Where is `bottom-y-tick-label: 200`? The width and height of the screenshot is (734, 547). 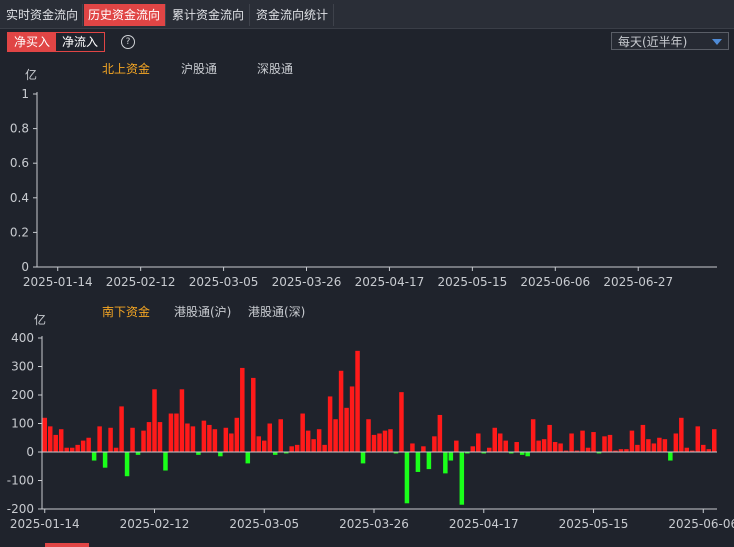 bottom-y-tick-label: 200 is located at coordinates (22, 395).